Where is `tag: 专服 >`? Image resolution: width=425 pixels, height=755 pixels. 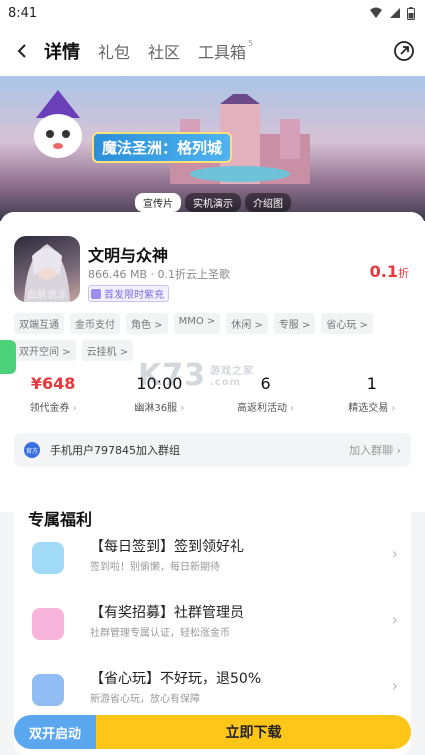 tag: 专服 > is located at coordinates (294, 323).